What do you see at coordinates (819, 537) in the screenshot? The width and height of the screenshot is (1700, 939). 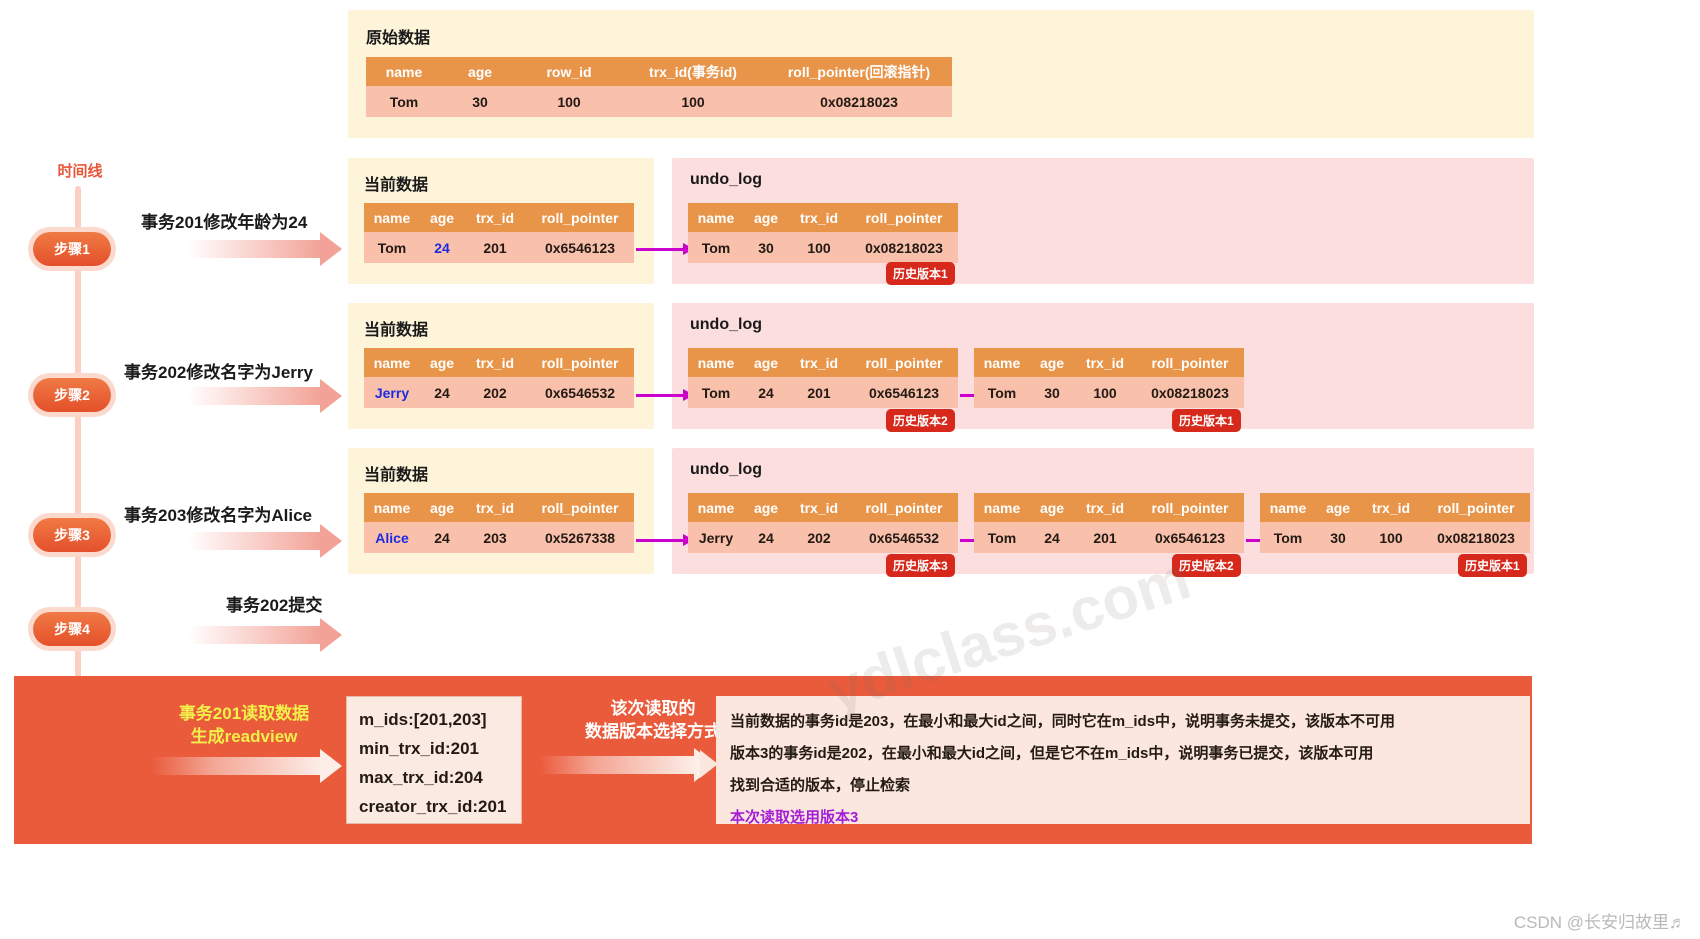 I see `cell-trx-id: 202` at bounding box center [819, 537].